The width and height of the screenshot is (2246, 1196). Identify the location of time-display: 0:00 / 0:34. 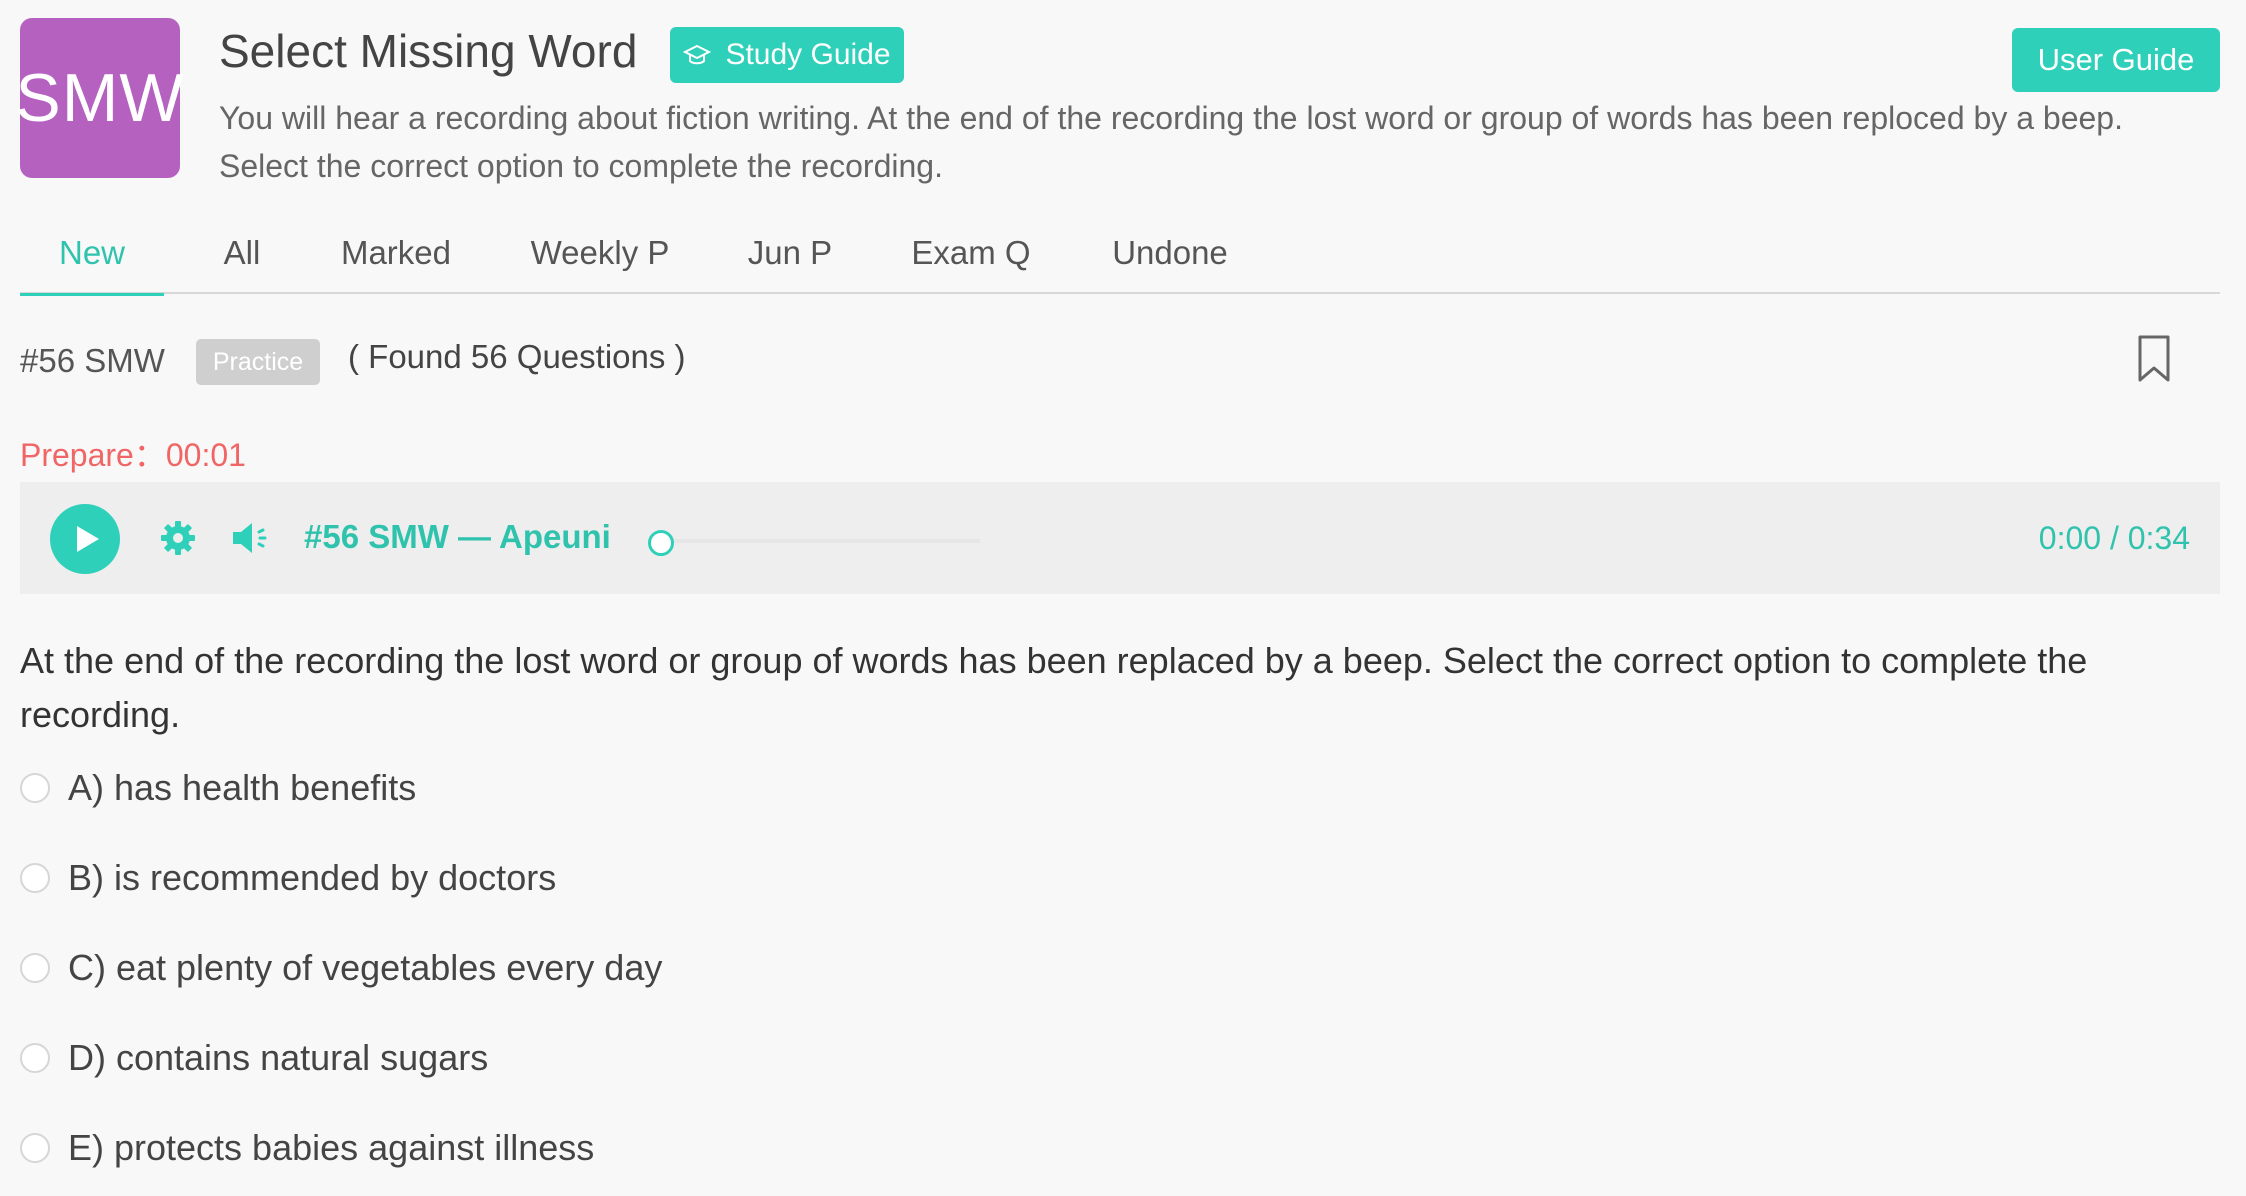
(2114, 538).